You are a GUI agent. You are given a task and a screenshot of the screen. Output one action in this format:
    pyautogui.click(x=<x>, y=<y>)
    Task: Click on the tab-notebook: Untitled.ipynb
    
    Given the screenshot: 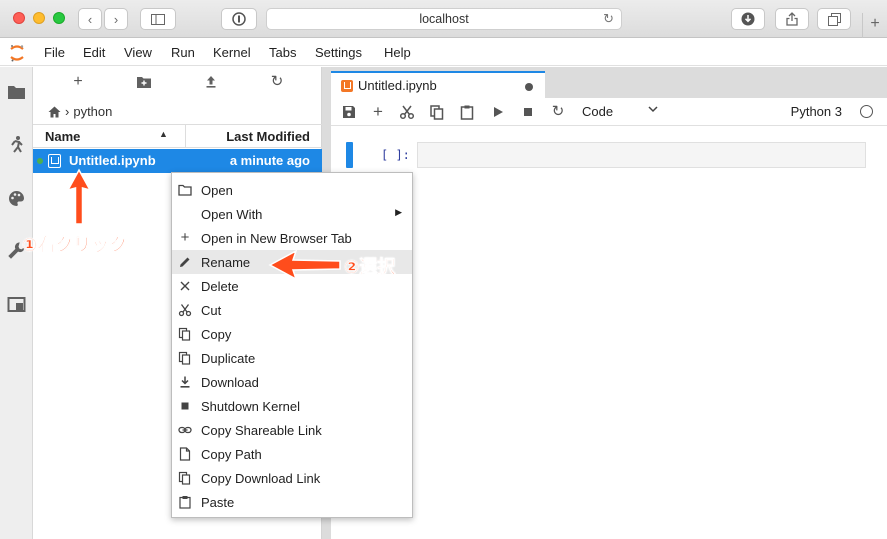 What is the action you would take?
    pyautogui.click(x=438, y=84)
    